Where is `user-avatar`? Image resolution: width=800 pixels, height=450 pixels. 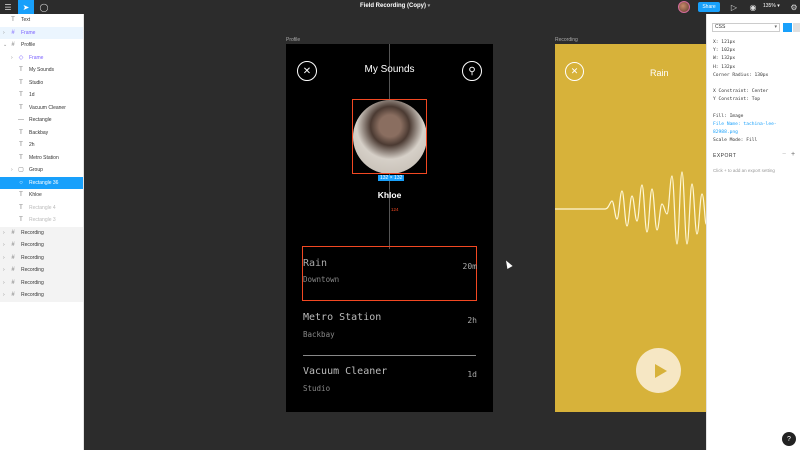
user-avatar is located at coordinates (684, 7).